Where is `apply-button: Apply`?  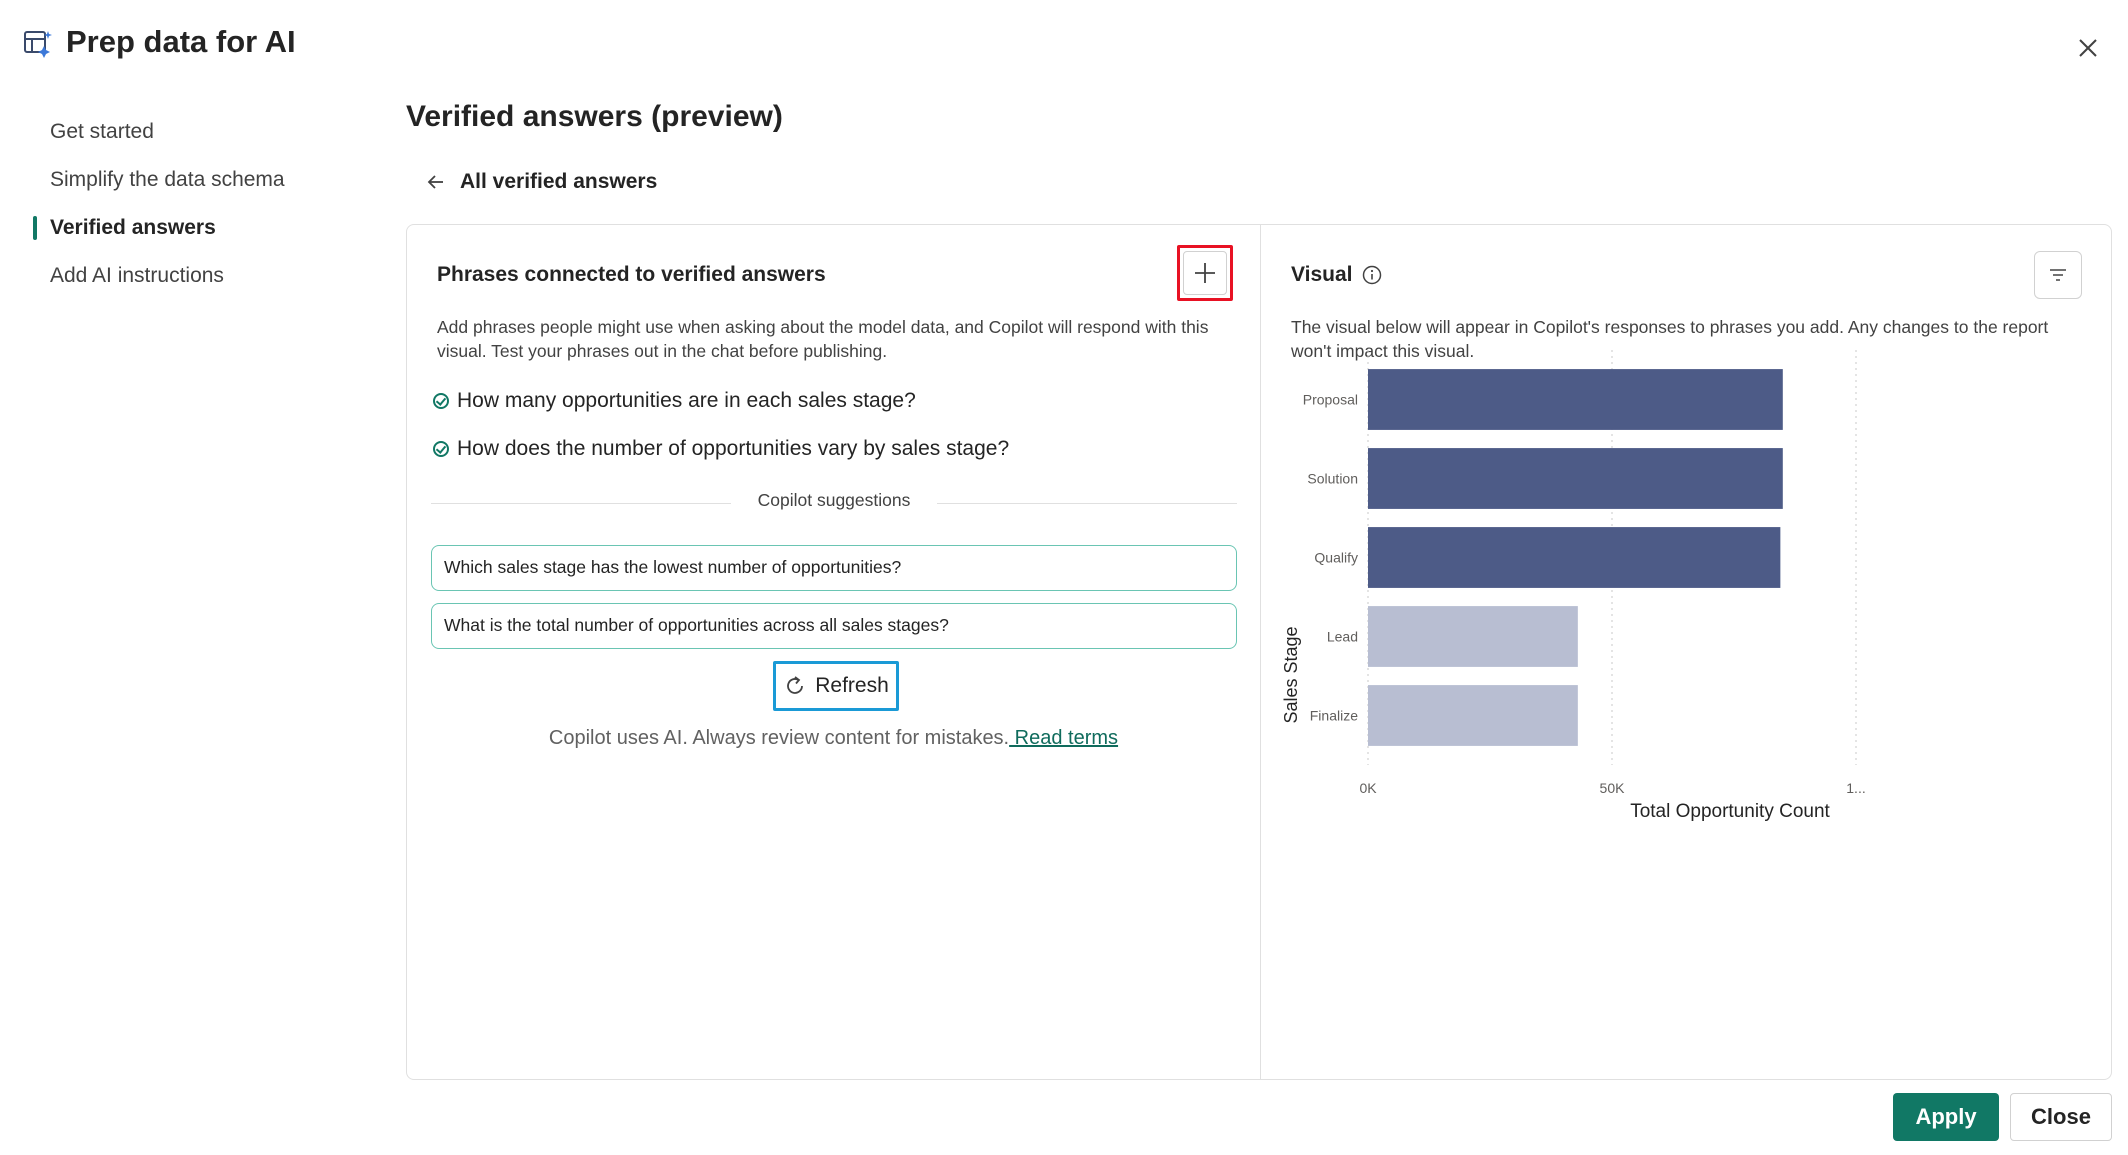 apply-button: Apply is located at coordinates (1946, 1117).